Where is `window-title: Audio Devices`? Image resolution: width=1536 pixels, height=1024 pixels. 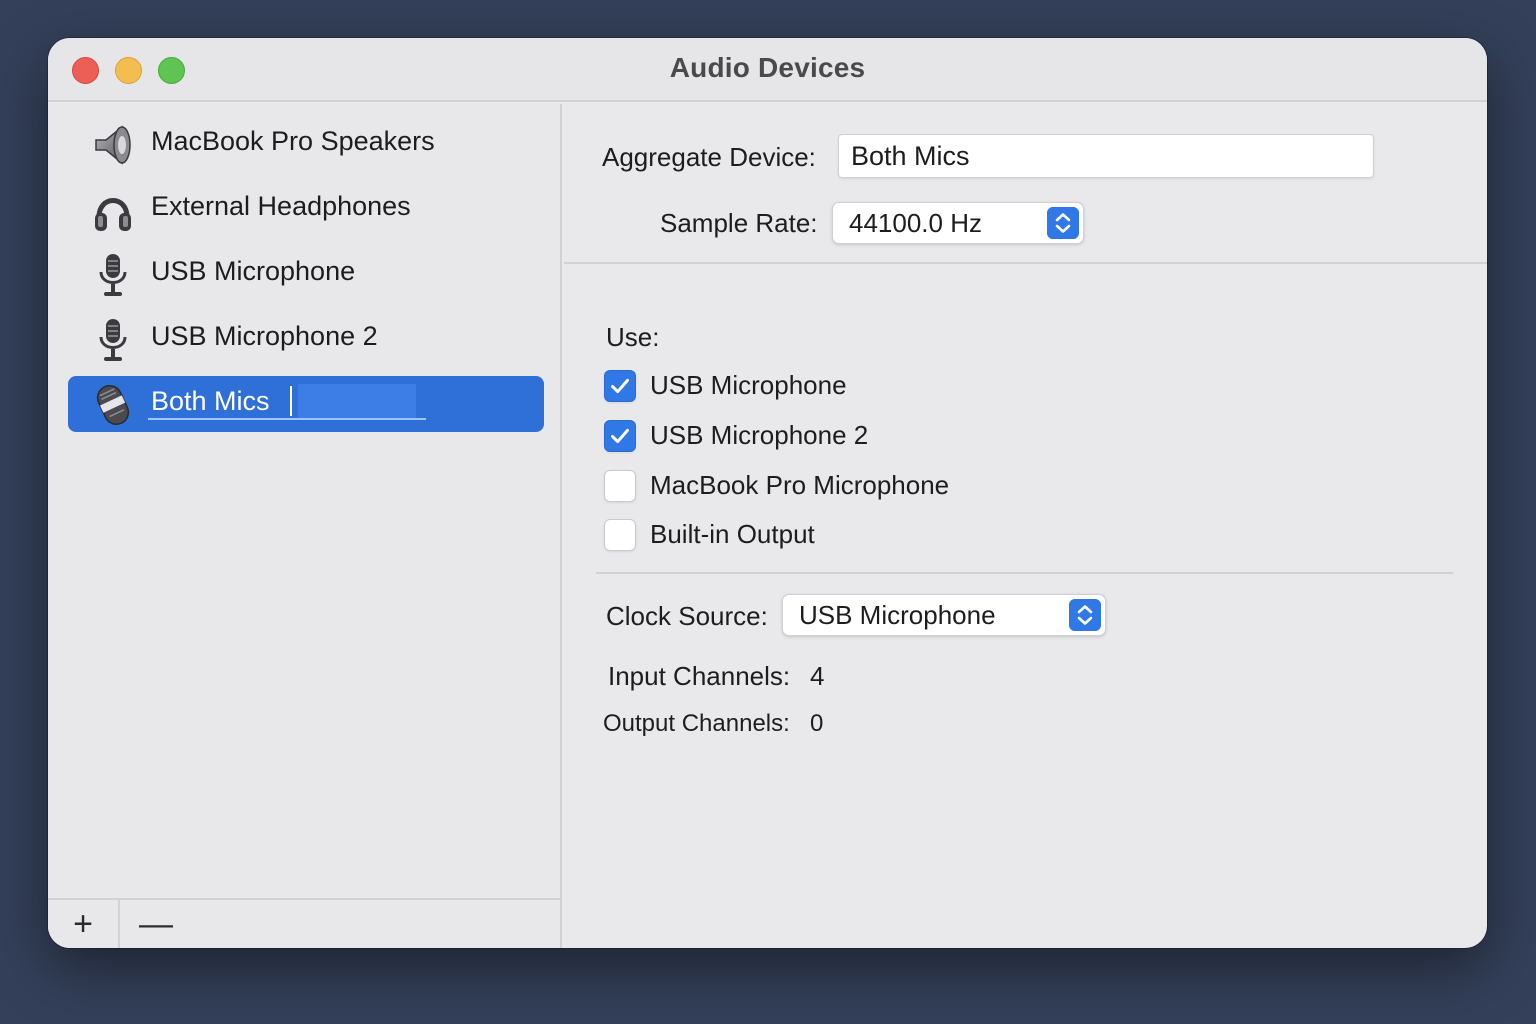 window-title: Audio Devices is located at coordinates (767, 67).